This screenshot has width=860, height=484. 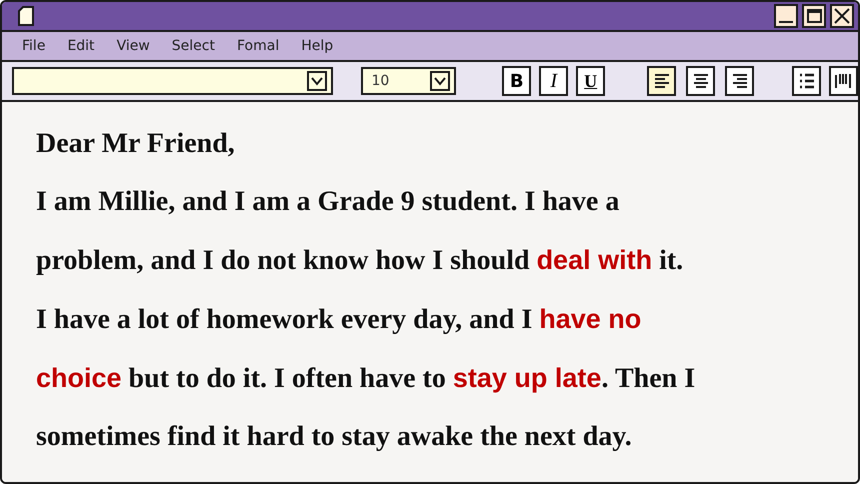 What do you see at coordinates (553, 81) in the screenshot?
I see `italic-button: I` at bounding box center [553, 81].